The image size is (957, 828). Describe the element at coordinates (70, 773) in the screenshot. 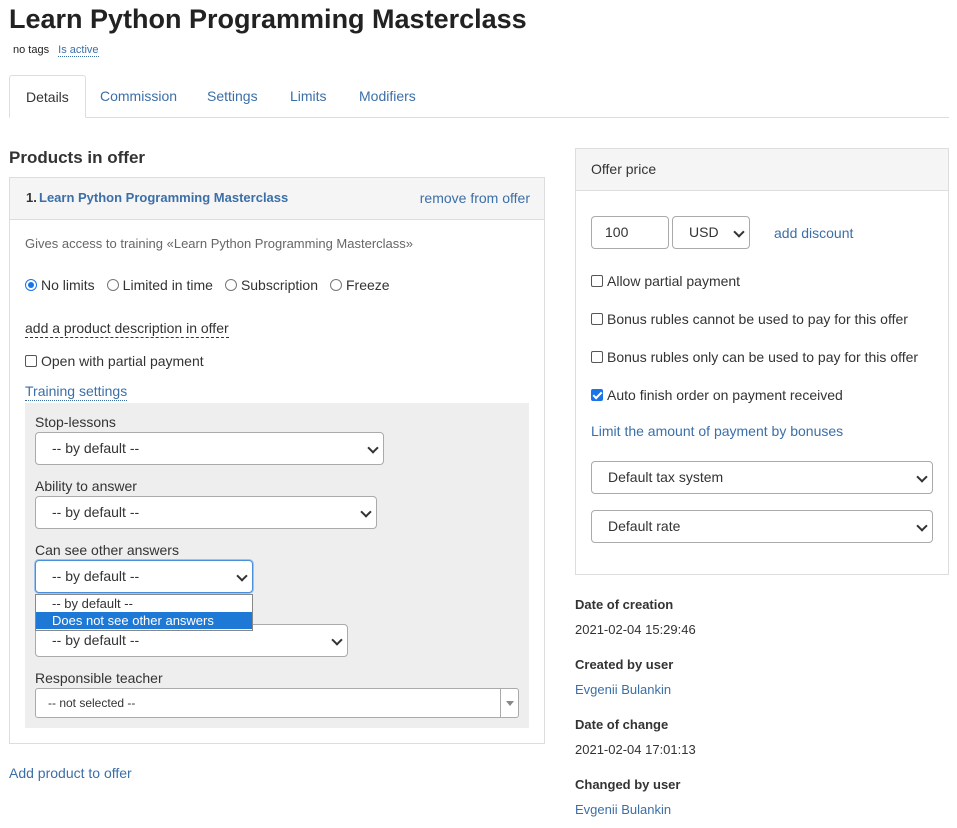

I see `add-product-to-offer-link: Add product to offer` at that location.